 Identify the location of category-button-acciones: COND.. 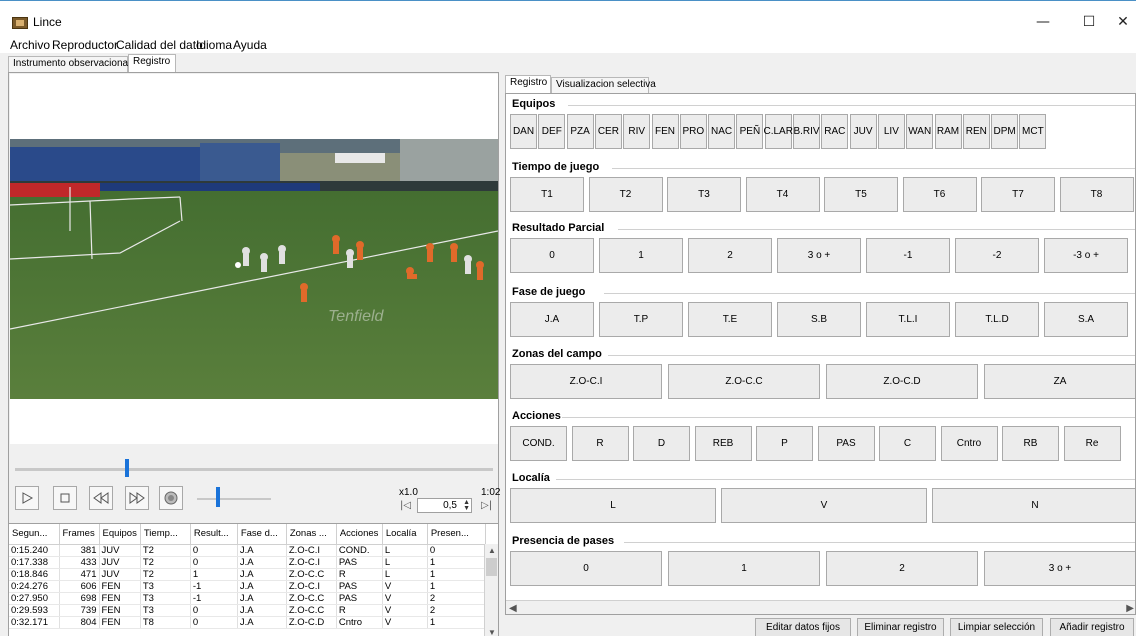
(538, 443).